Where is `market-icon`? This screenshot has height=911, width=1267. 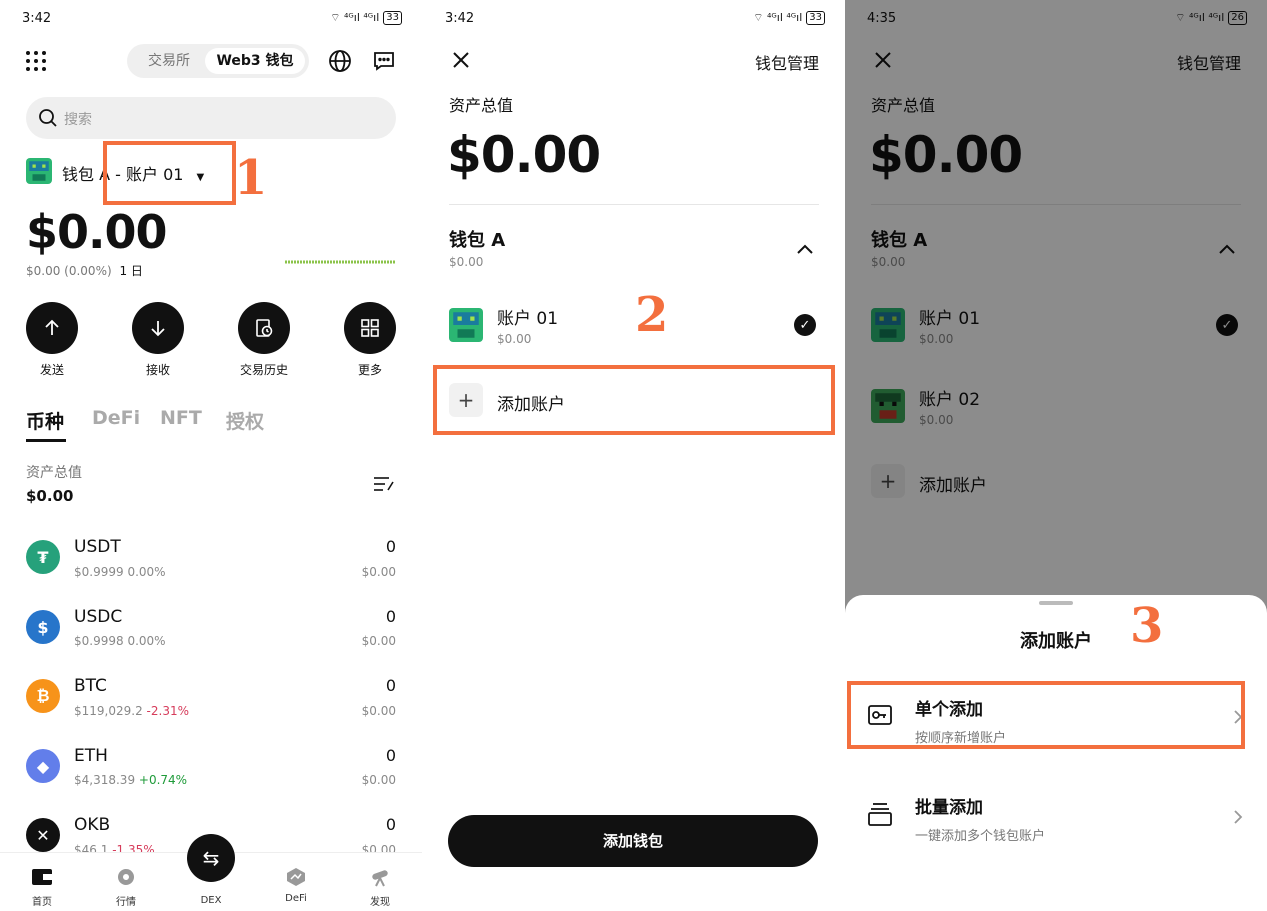 market-icon is located at coordinates (126, 877).